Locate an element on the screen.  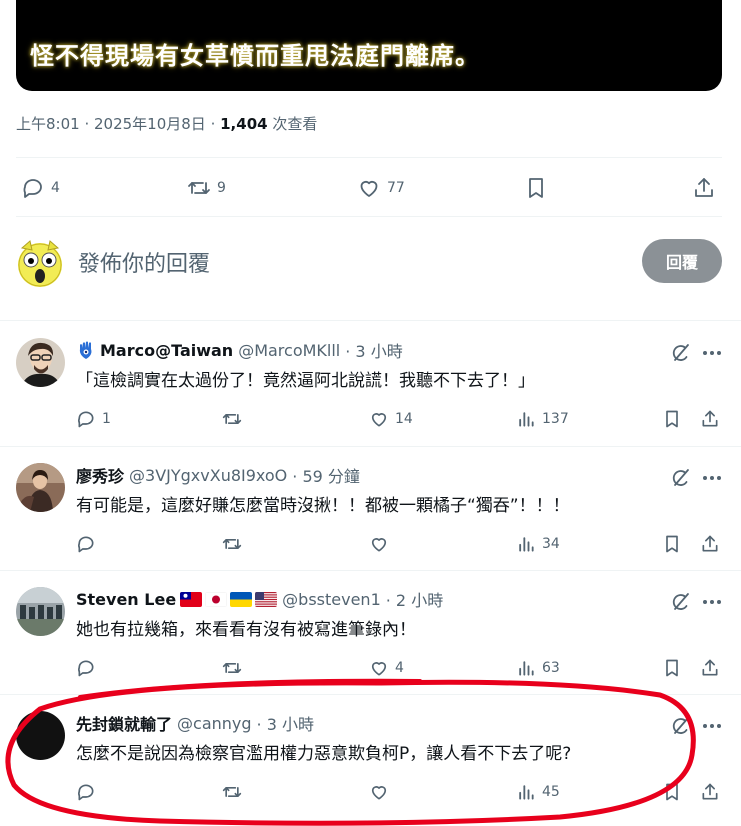
post-date: 2025年10月8日 is located at coordinates (150, 124).